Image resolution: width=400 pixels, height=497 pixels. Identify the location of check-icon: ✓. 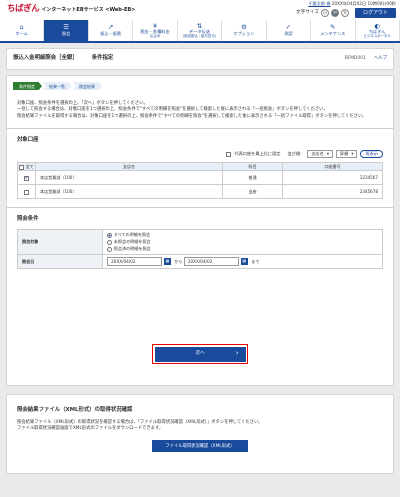
(288, 27).